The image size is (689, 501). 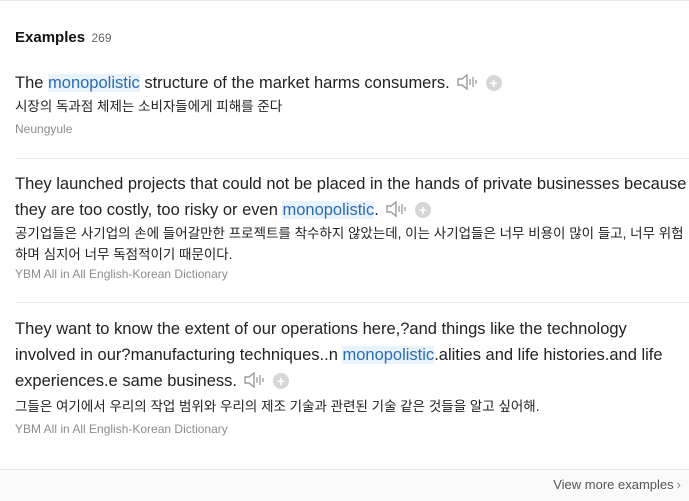 What do you see at coordinates (344, 0) in the screenshot?
I see `top-border` at bounding box center [344, 0].